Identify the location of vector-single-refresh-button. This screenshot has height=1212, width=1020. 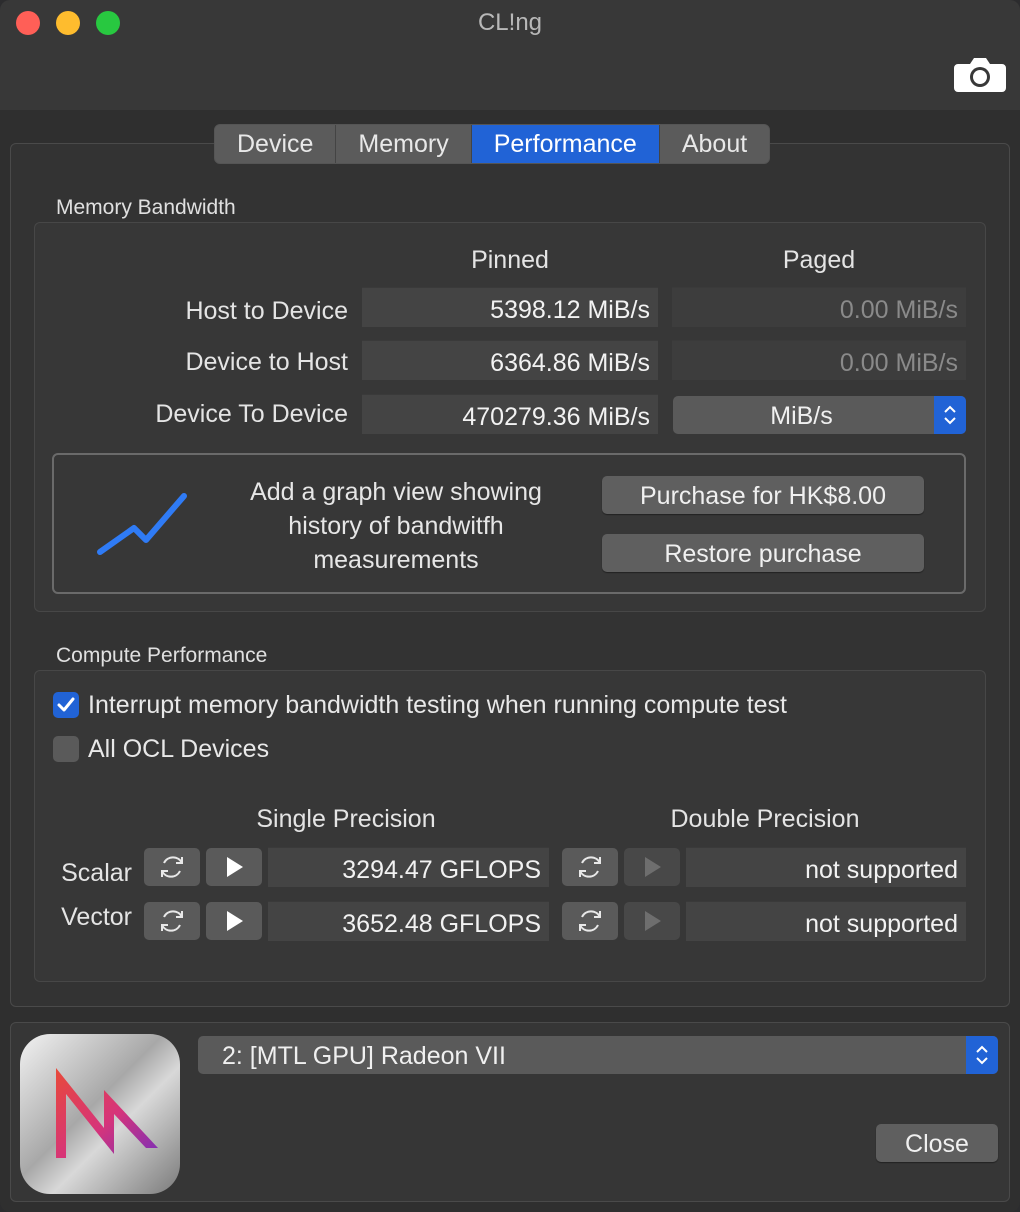
(172, 921).